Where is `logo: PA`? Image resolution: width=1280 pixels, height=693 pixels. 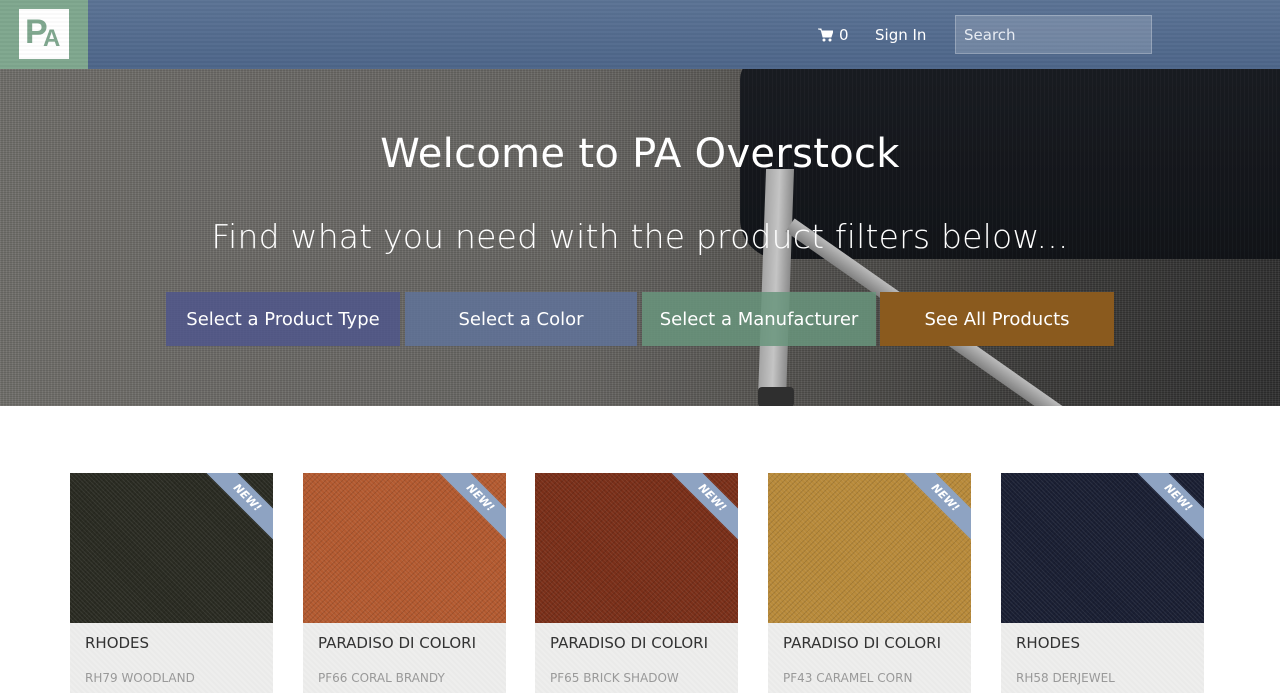 logo: PA is located at coordinates (44, 34).